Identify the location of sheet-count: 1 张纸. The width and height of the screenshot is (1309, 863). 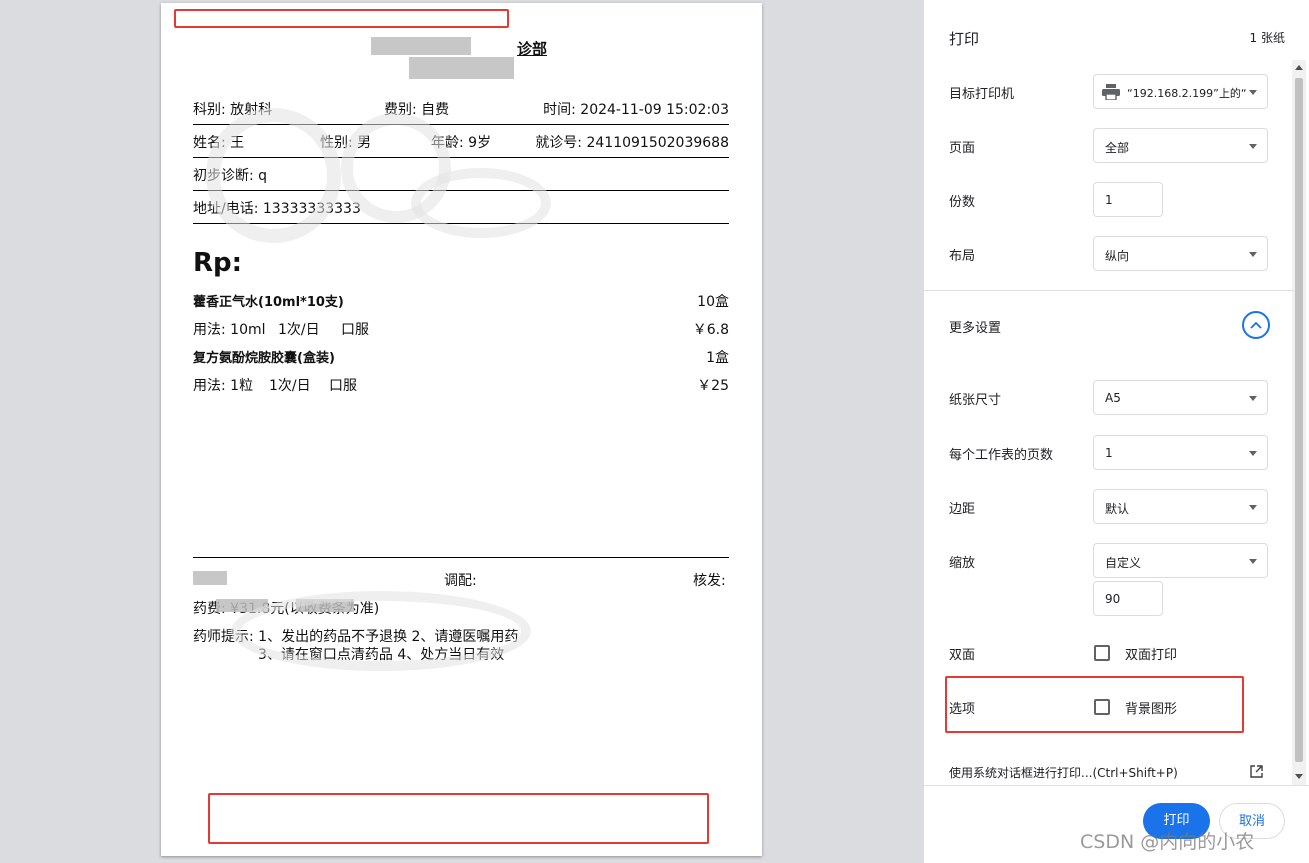
(1267, 38).